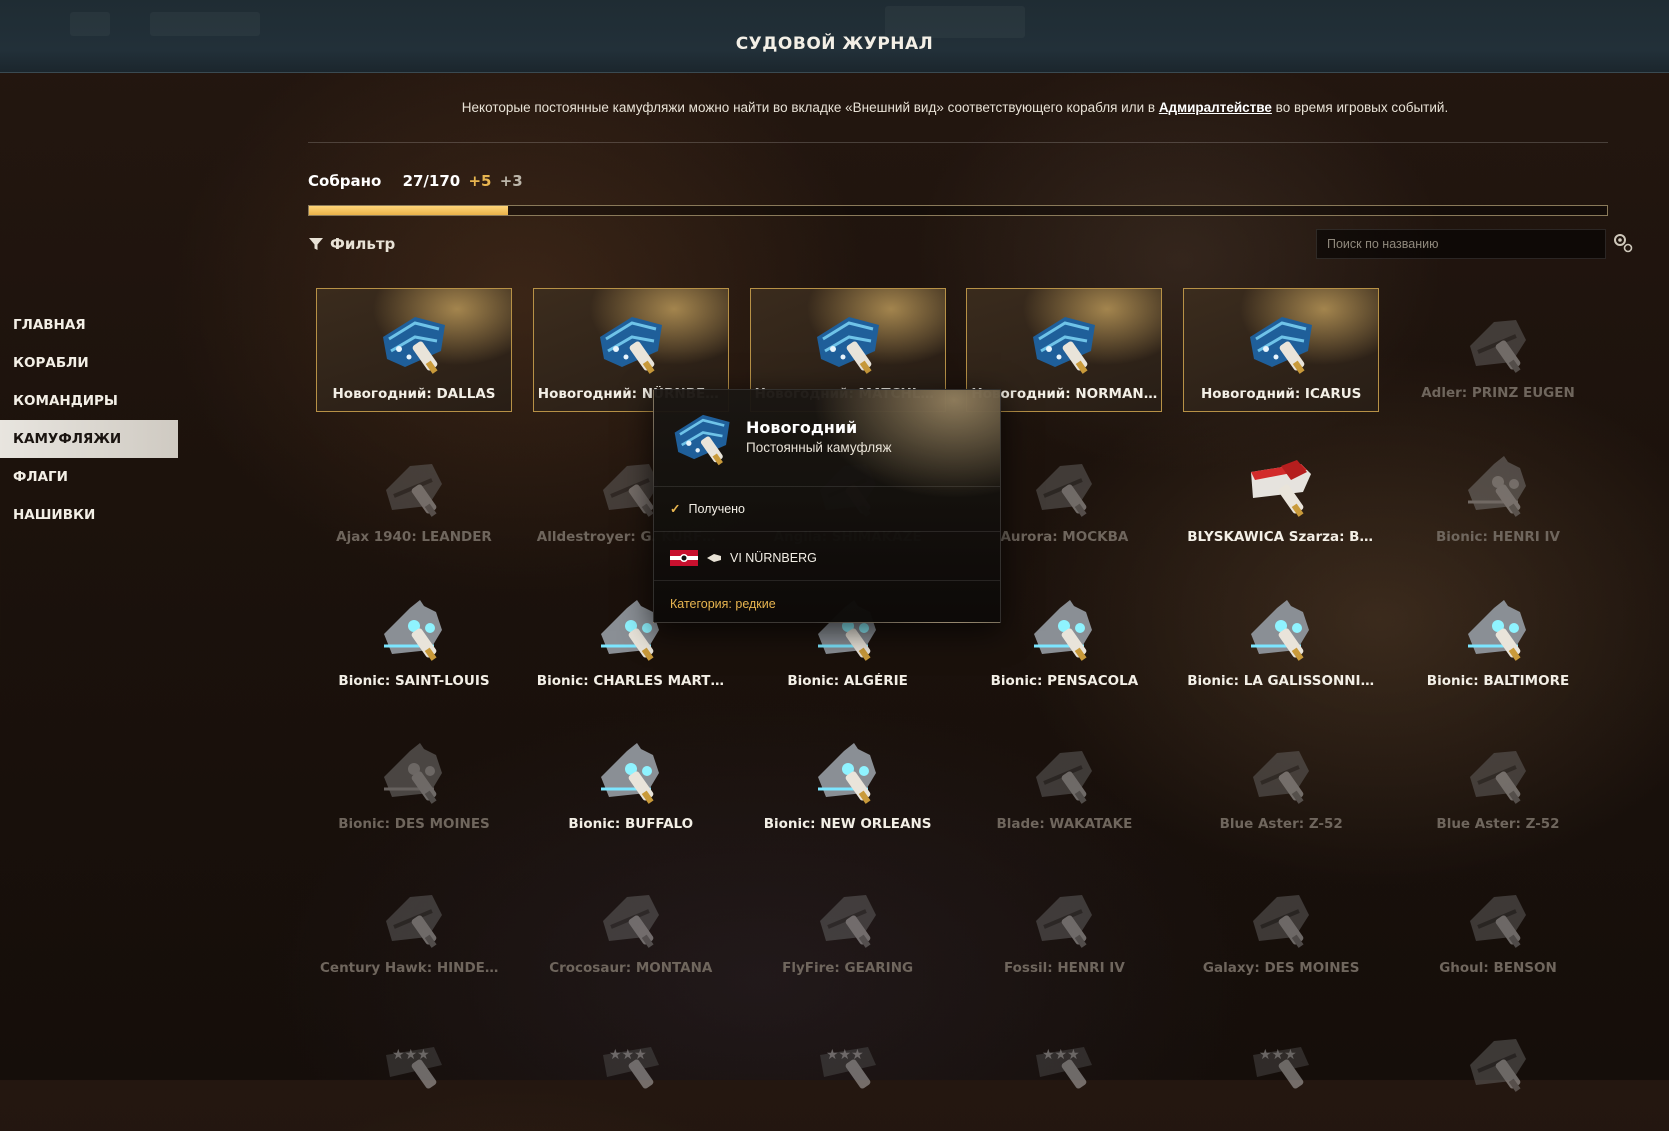 Image resolution: width=1669 pixels, height=1131 pixels. I want to click on collected-label: Собрано, so click(345, 181).